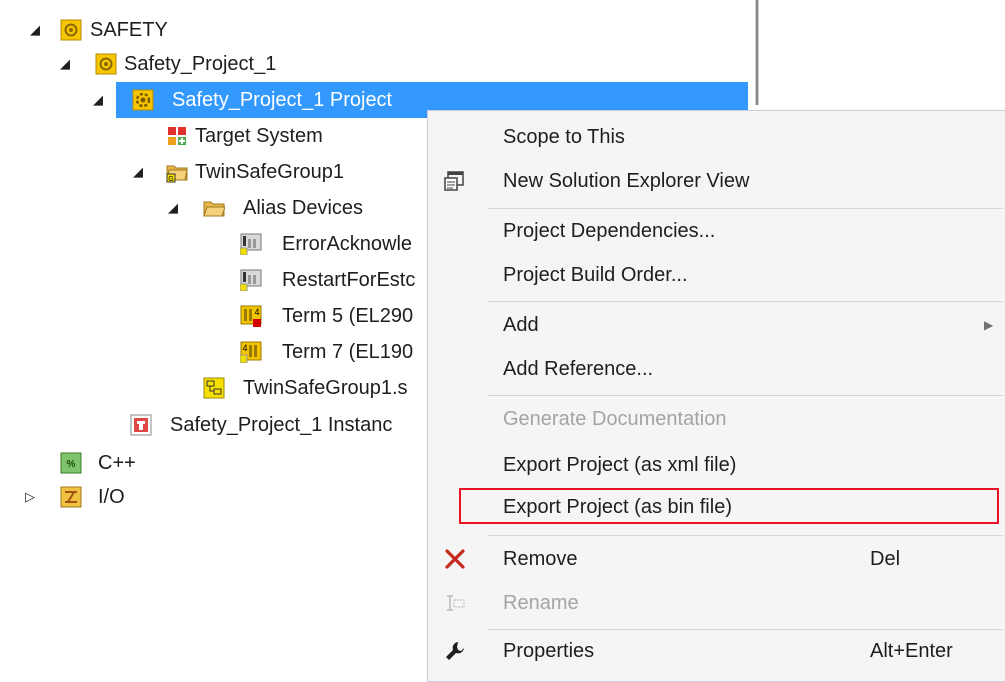 The image size is (1005, 682). What do you see at coordinates (540, 559) in the screenshot?
I see `menu-item-label: Remove` at bounding box center [540, 559].